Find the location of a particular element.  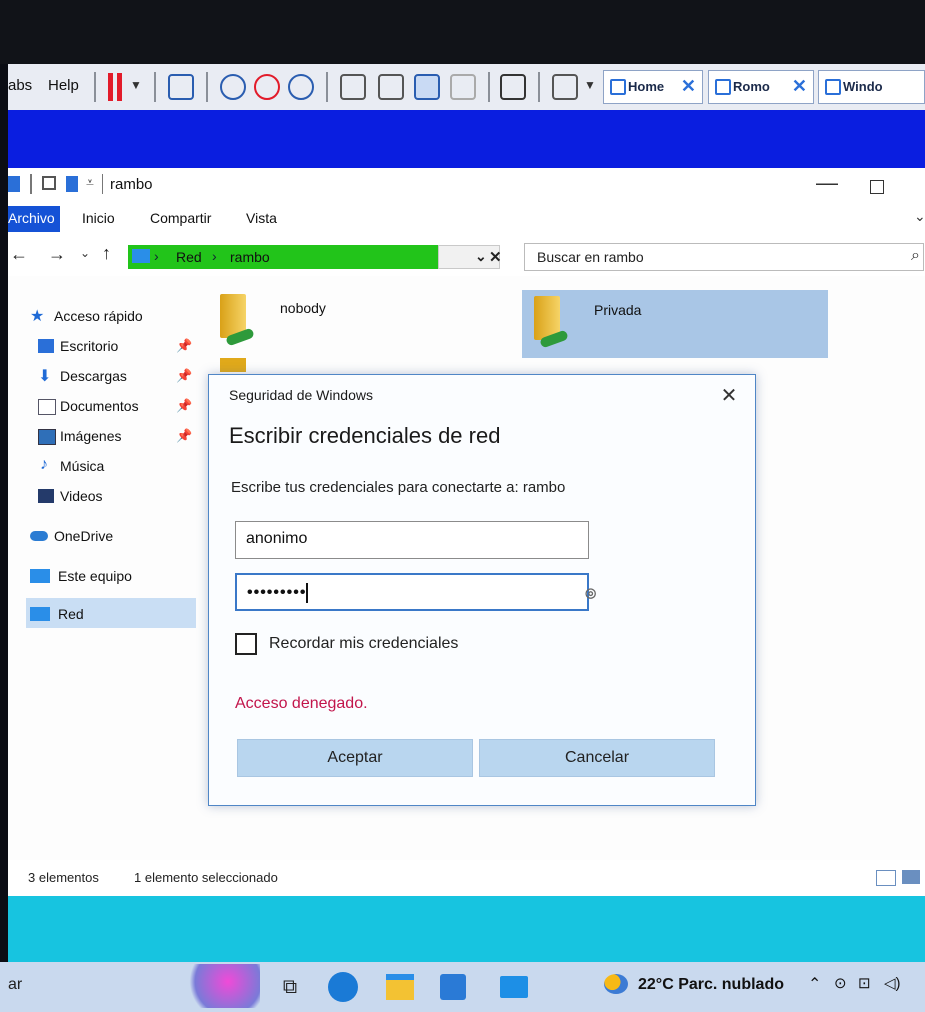

mail-icon is located at coordinates (514, 987).